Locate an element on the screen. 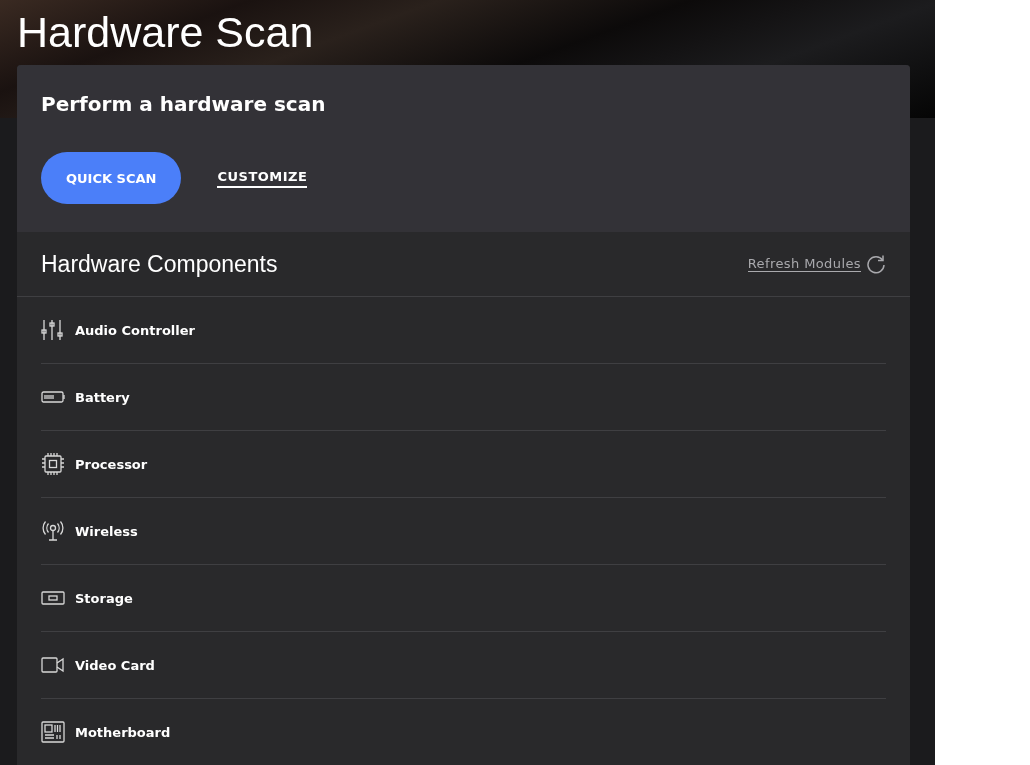  section-title: Hardware Components is located at coordinates (159, 264).